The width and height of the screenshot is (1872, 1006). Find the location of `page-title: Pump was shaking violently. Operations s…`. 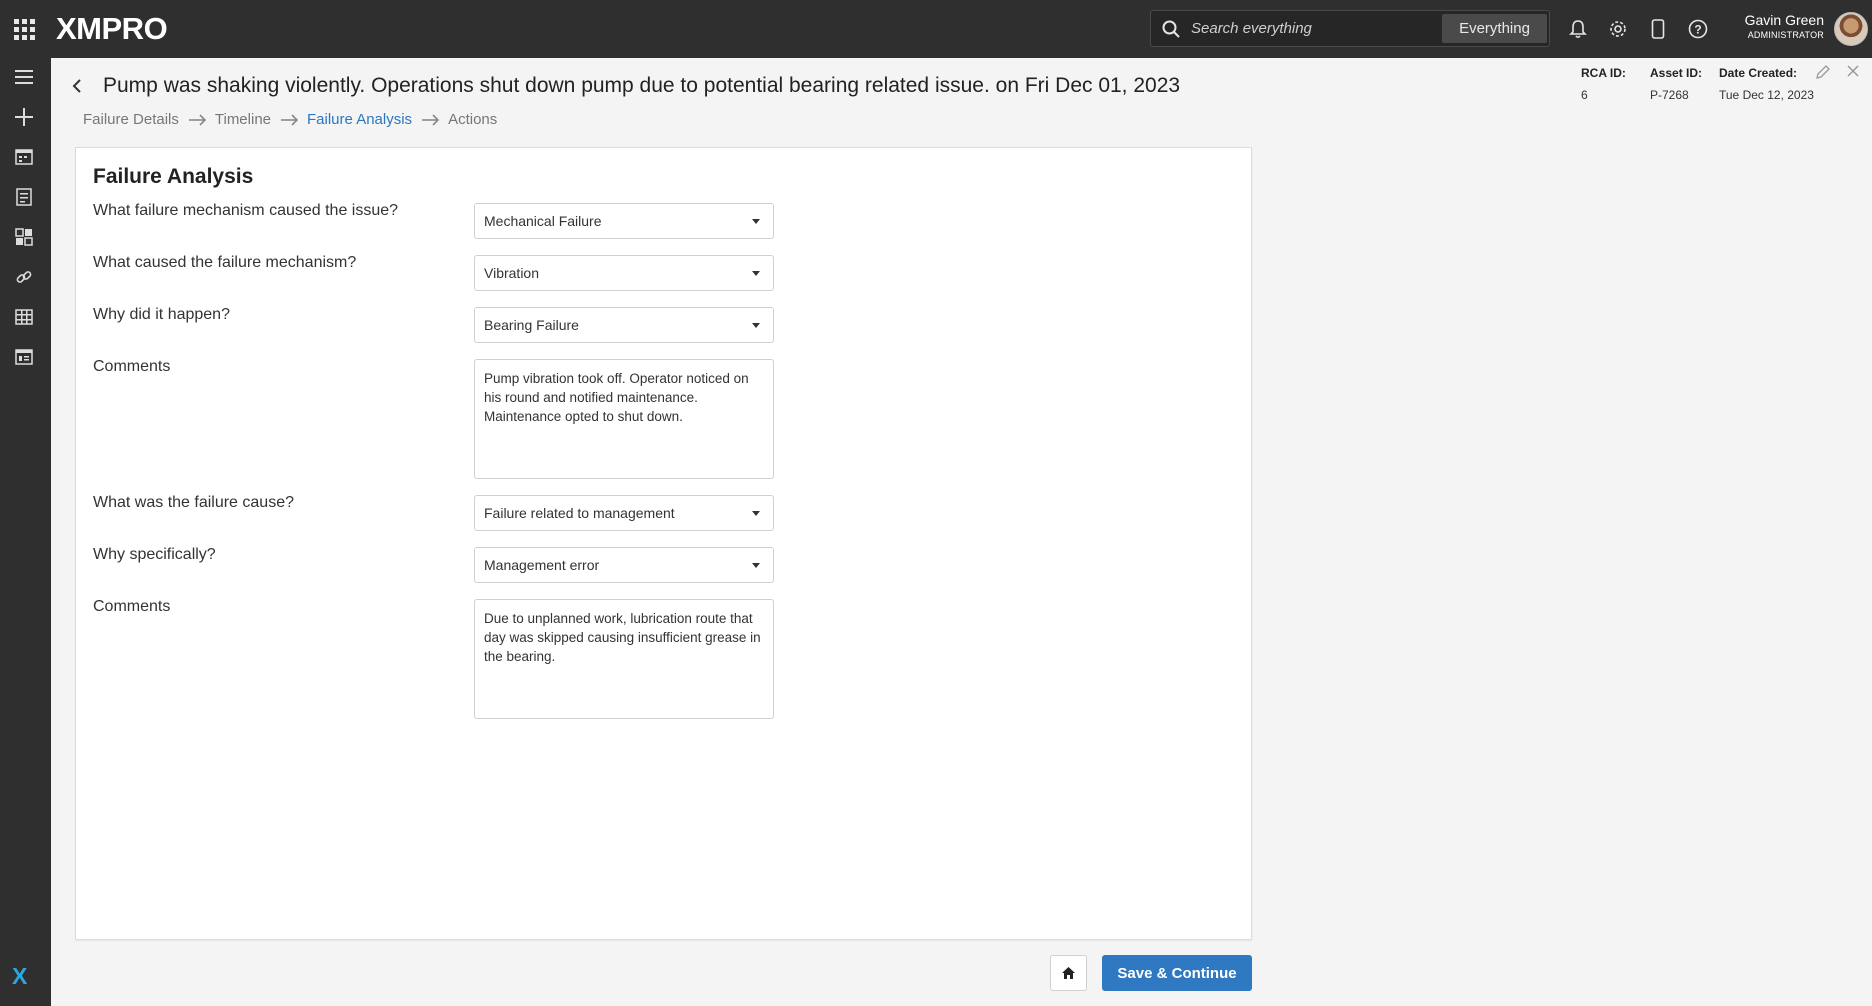

page-title: Pump was shaking violently. Operations s… is located at coordinates (642, 85).